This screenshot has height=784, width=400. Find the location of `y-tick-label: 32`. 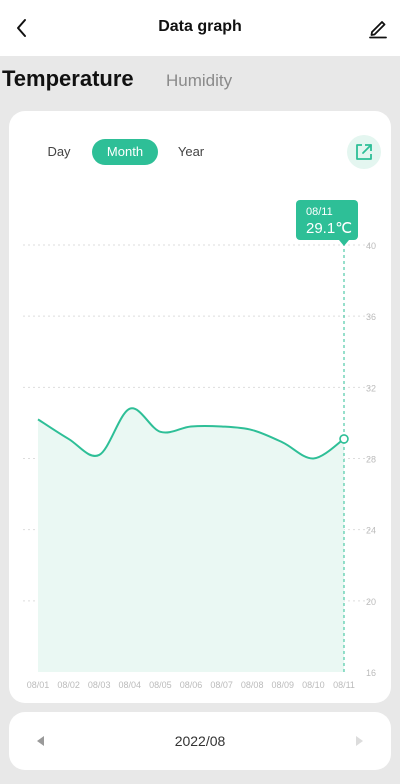

y-tick-label: 32 is located at coordinates (371, 388).